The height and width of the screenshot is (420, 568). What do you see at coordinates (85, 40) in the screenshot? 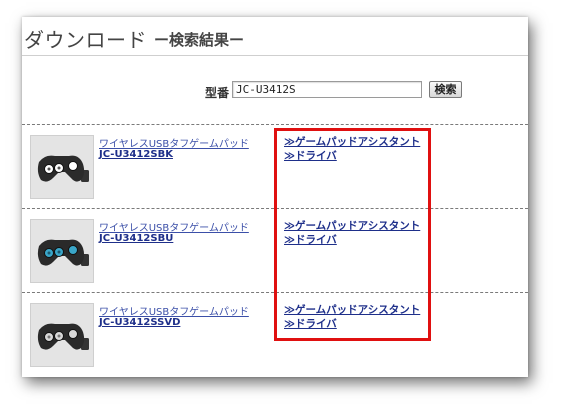
I see `page-title: ダウンロード` at bounding box center [85, 40].